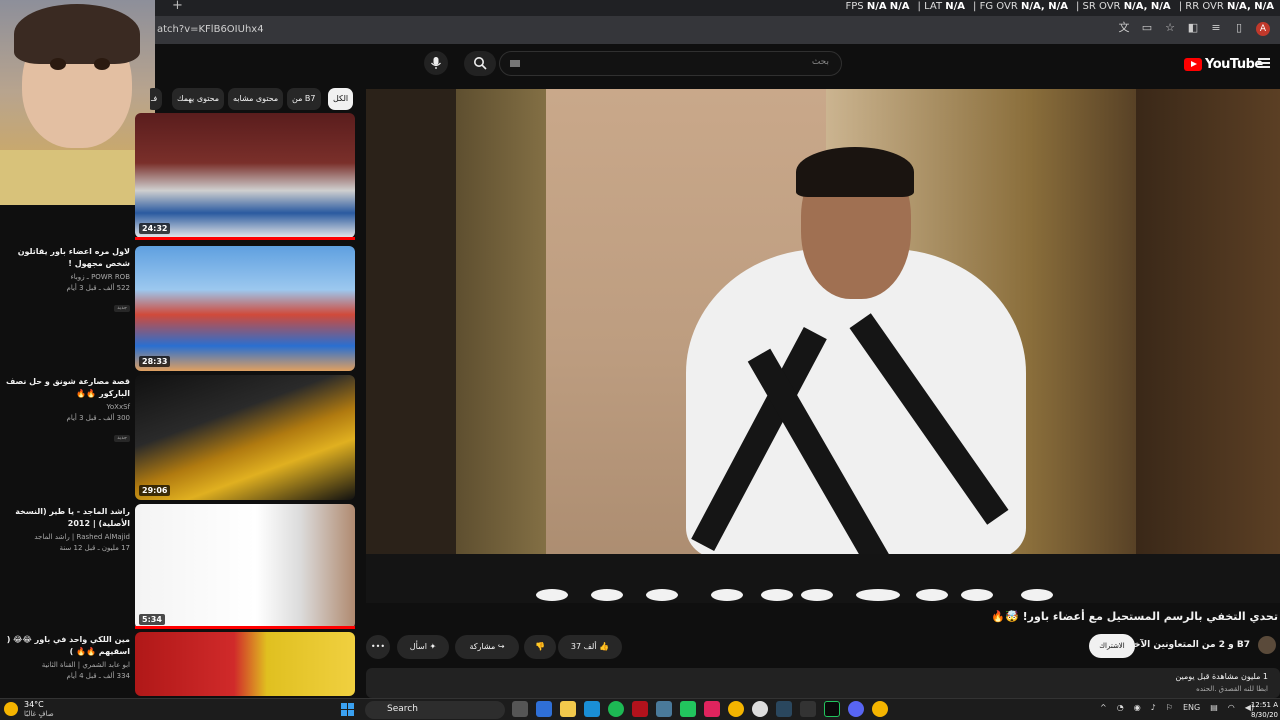 The width and height of the screenshot is (1280, 720). Describe the element at coordinates (604, 646) in the screenshot. I see `thumbs-up-icon: 👍` at that location.